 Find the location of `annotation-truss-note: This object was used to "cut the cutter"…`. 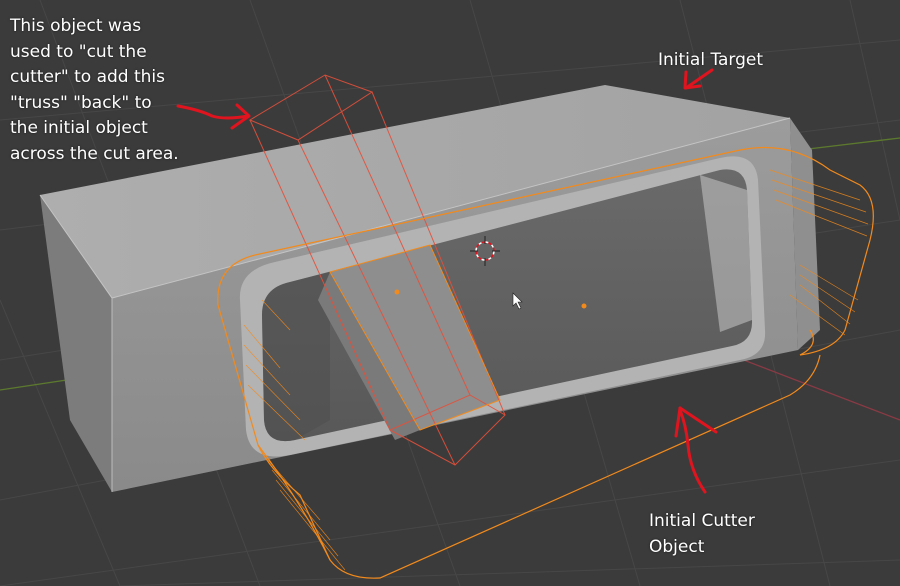

annotation-truss-note: This object was used to "cut the cutter"… is located at coordinates (94, 90).